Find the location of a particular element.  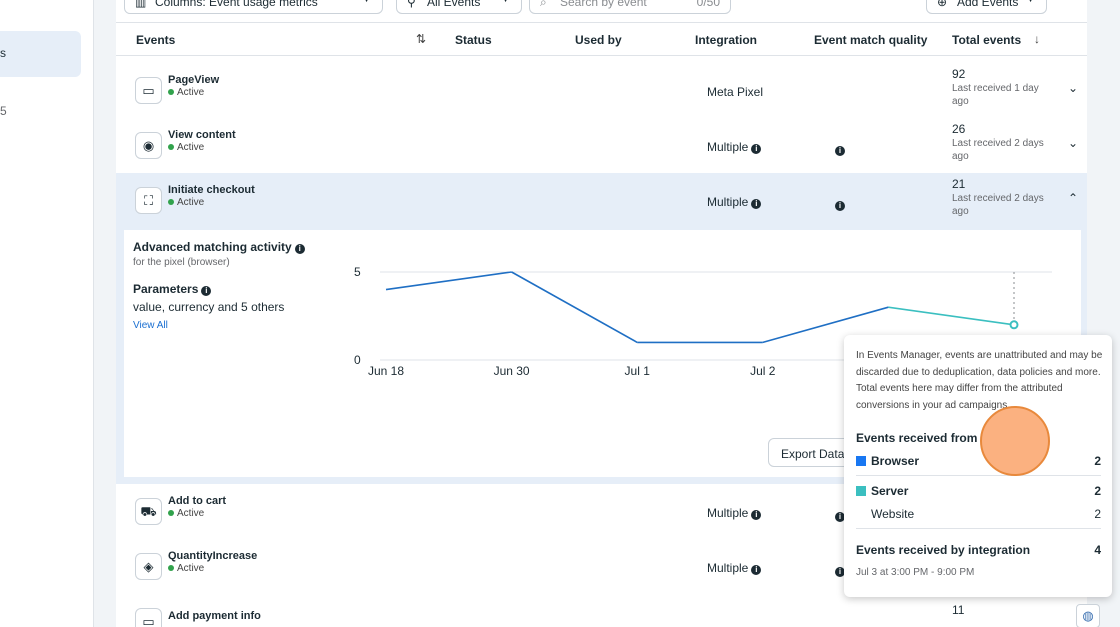

event-name: PageView is located at coordinates (194, 80).